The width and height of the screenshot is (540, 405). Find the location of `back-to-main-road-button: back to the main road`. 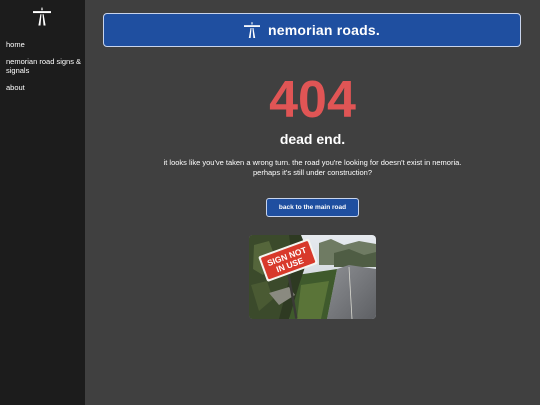

back-to-main-road-button: back to the main road is located at coordinates (312, 207).